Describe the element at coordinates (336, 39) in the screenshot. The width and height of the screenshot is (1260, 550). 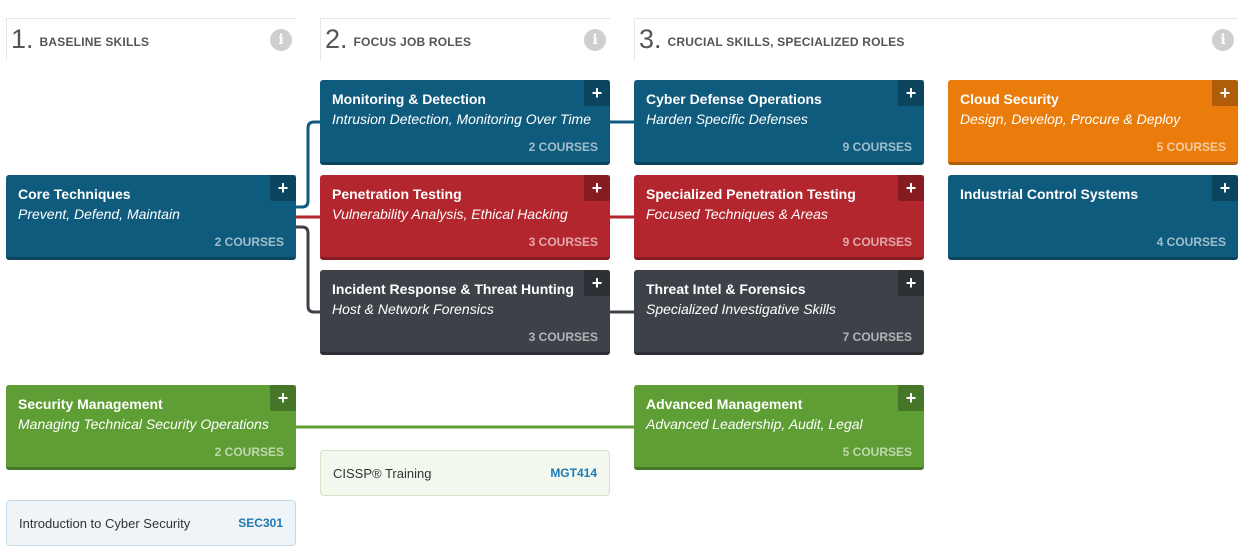
I see `column-number: 2.` at that location.